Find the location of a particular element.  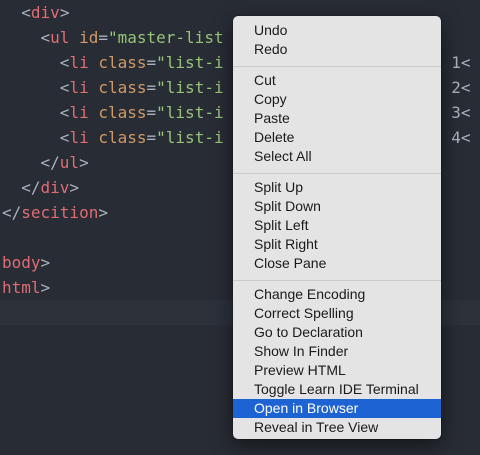

menu-item-delete: Delete is located at coordinates (337, 137).